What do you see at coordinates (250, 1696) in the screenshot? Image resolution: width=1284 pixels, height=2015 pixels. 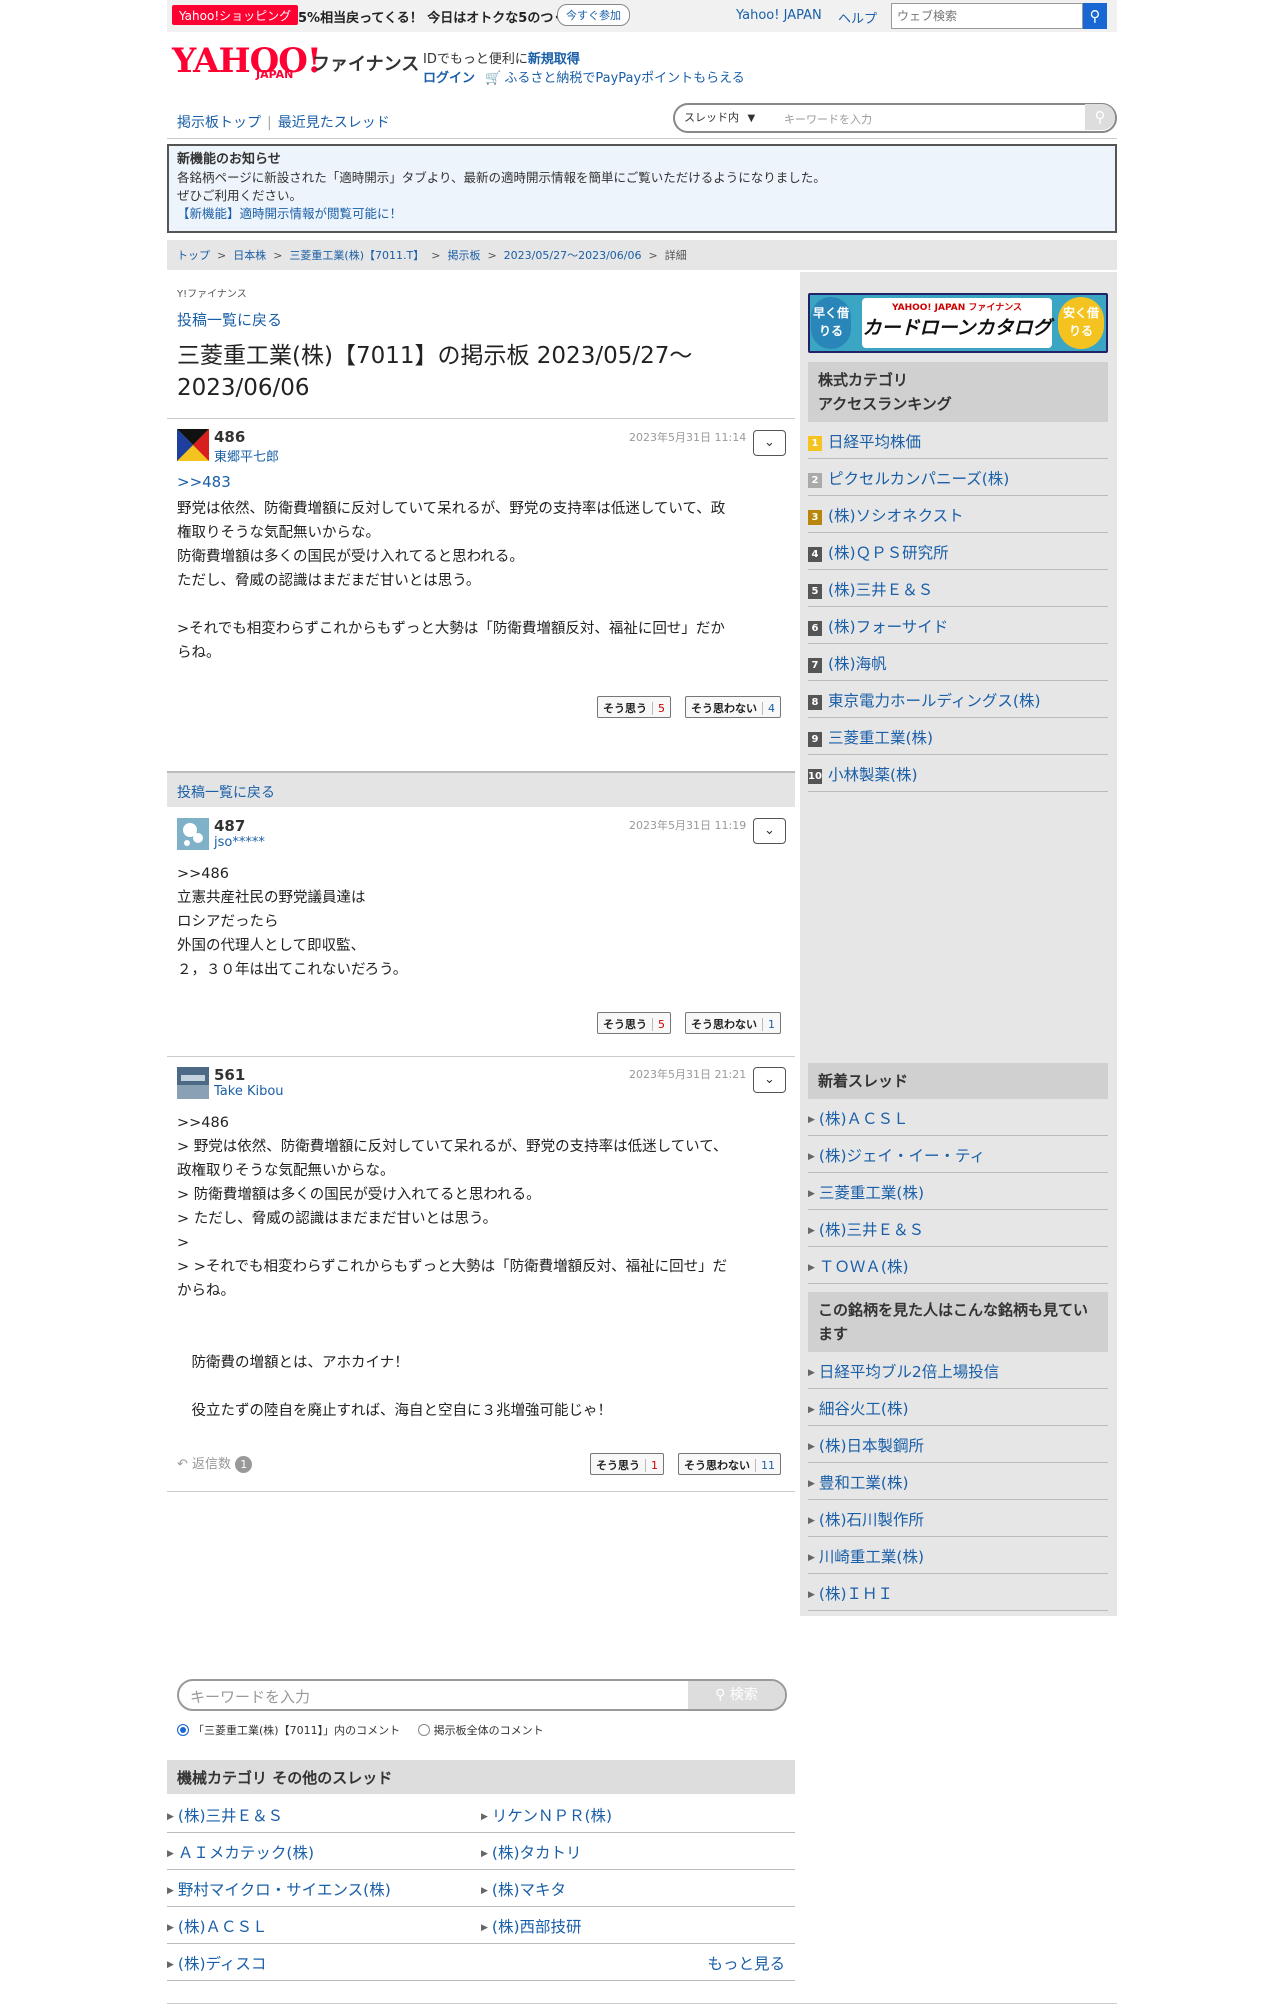 I see `comment-keyword-input: キーワードを入力` at bounding box center [250, 1696].